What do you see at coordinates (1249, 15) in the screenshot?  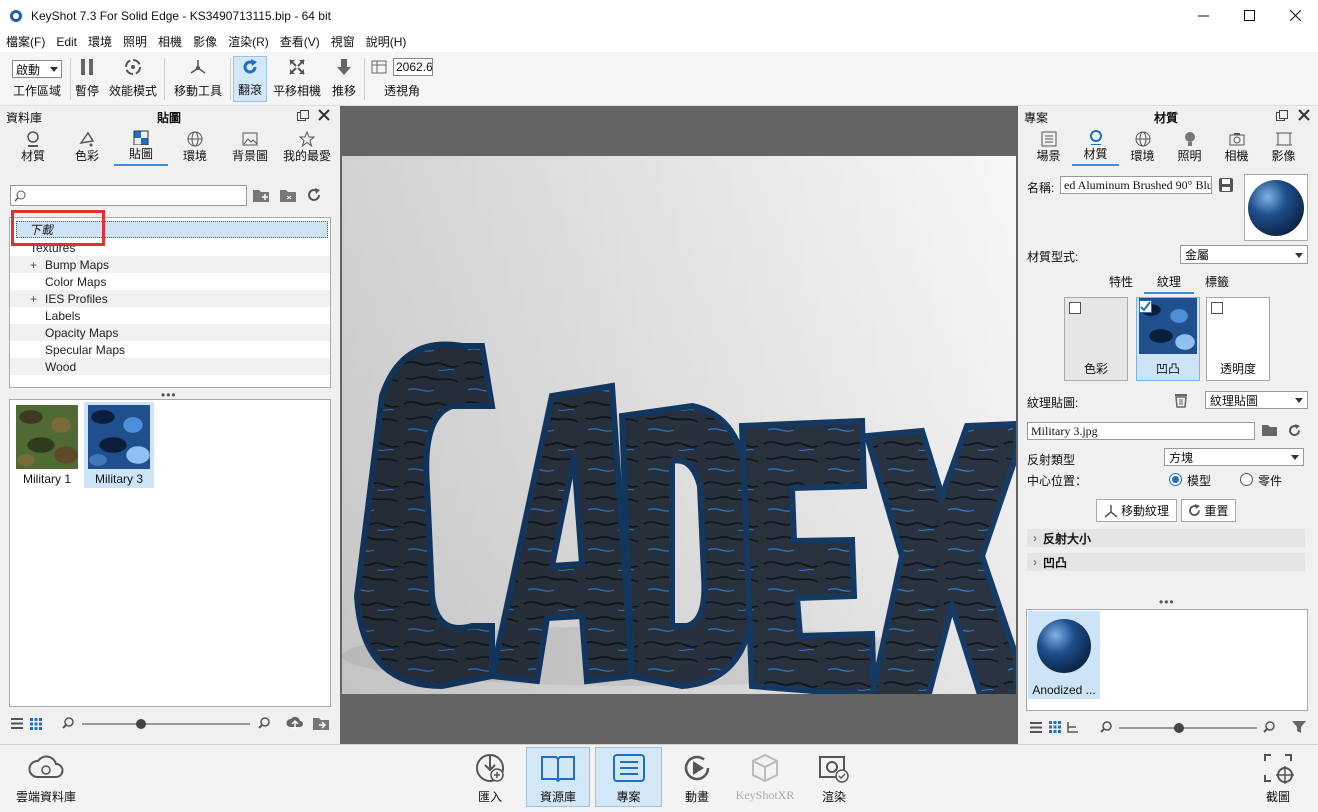 I see `maximize-button` at bounding box center [1249, 15].